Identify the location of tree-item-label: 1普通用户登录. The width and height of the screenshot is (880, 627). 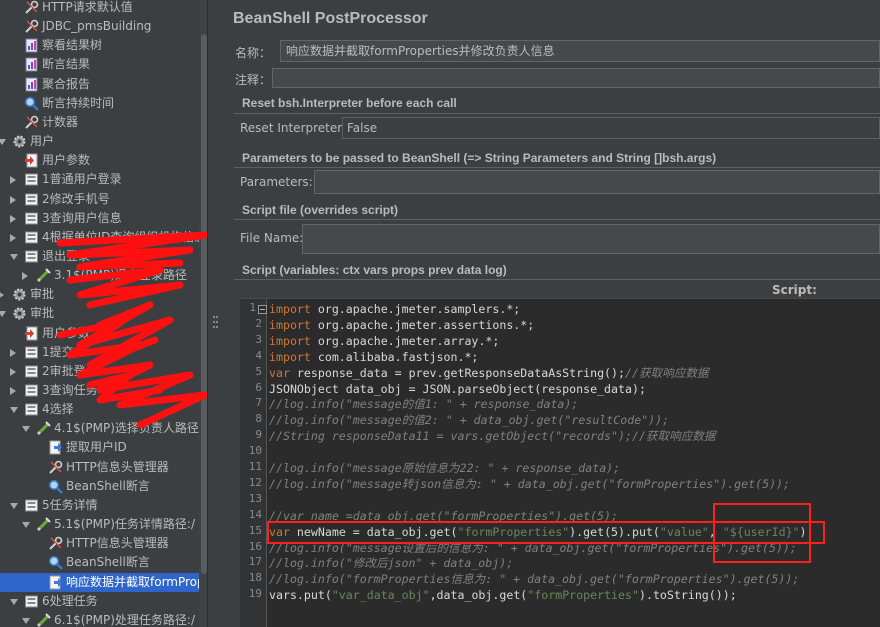
(82, 179).